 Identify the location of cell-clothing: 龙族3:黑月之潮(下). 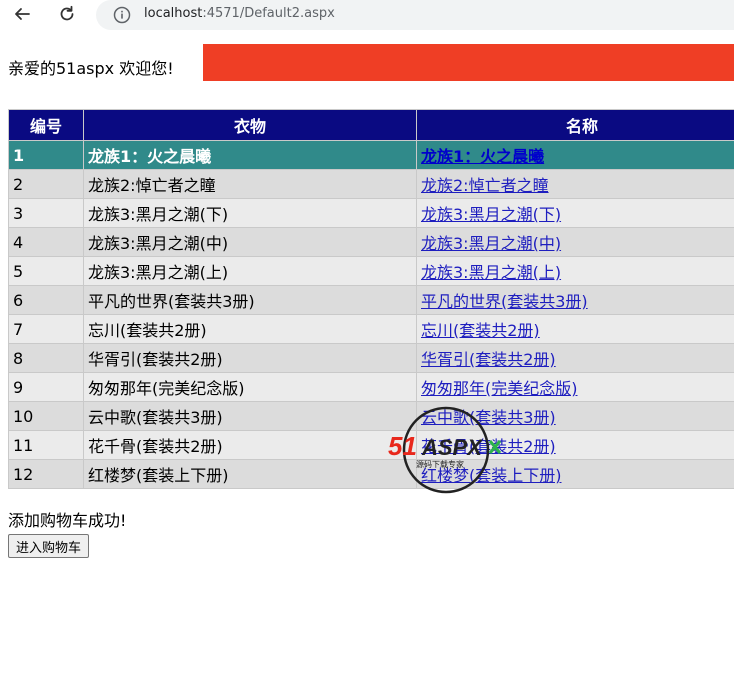
(250, 213).